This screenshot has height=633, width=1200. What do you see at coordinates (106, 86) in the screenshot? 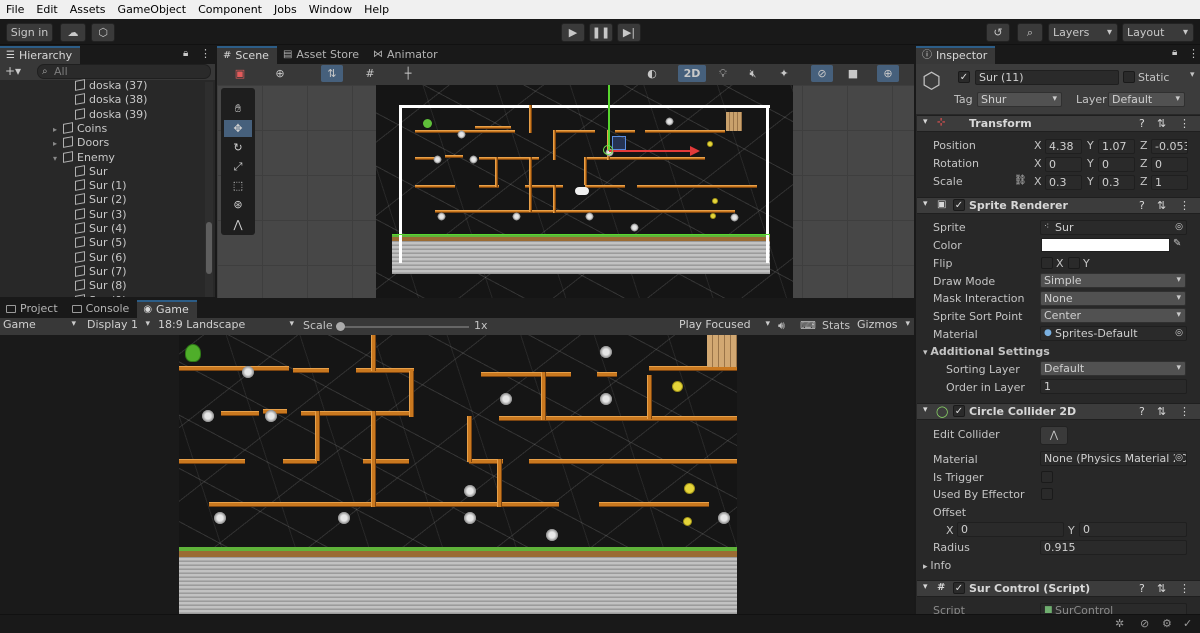
I see `hierarchy-item: doska (37)` at bounding box center [106, 86].